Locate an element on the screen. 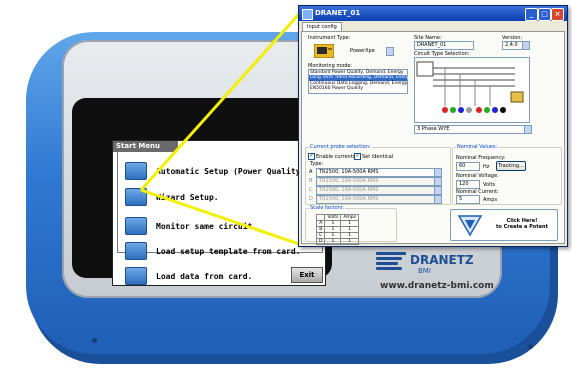 This screenshot has height=375, width=572. tab-strip: Input config is located at coordinates (433, 26).